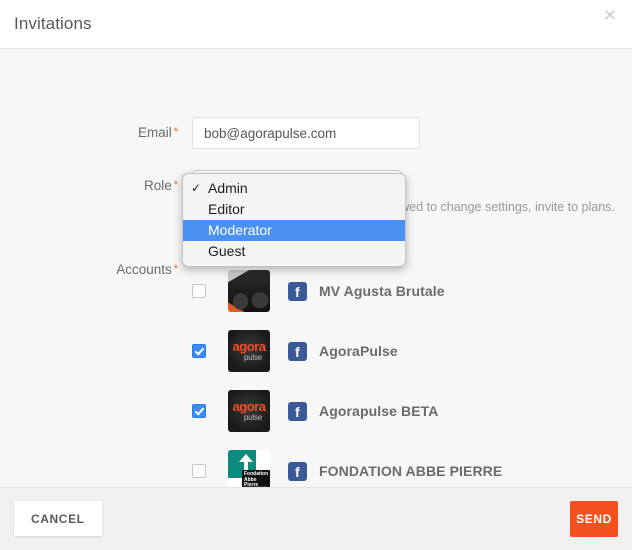 Image resolution: width=632 pixels, height=550 pixels. What do you see at coordinates (316, 24) in the screenshot?
I see `modal-header: Invitations ✕` at bounding box center [316, 24].